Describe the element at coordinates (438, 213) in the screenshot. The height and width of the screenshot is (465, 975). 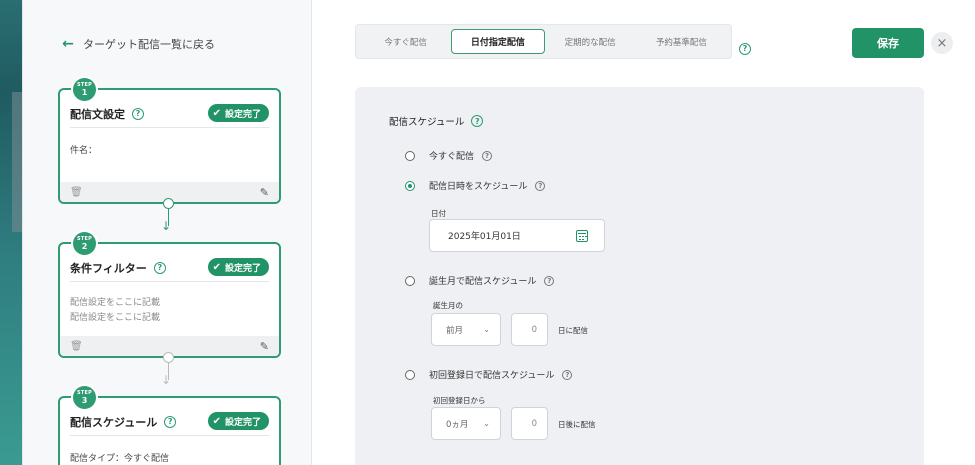
I see `date-label: 日付` at that location.